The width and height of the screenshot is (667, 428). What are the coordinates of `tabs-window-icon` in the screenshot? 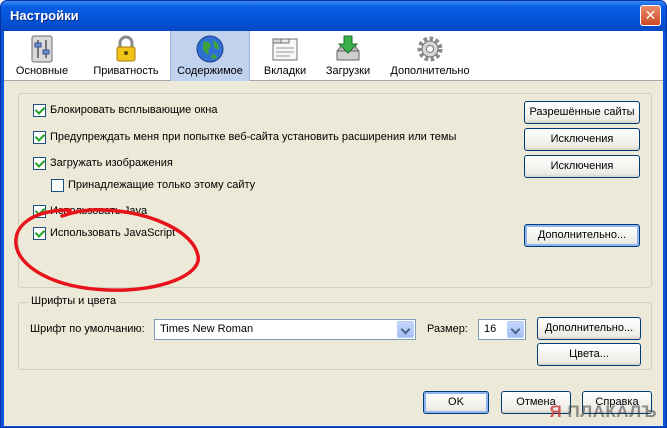 It's located at (285, 49).